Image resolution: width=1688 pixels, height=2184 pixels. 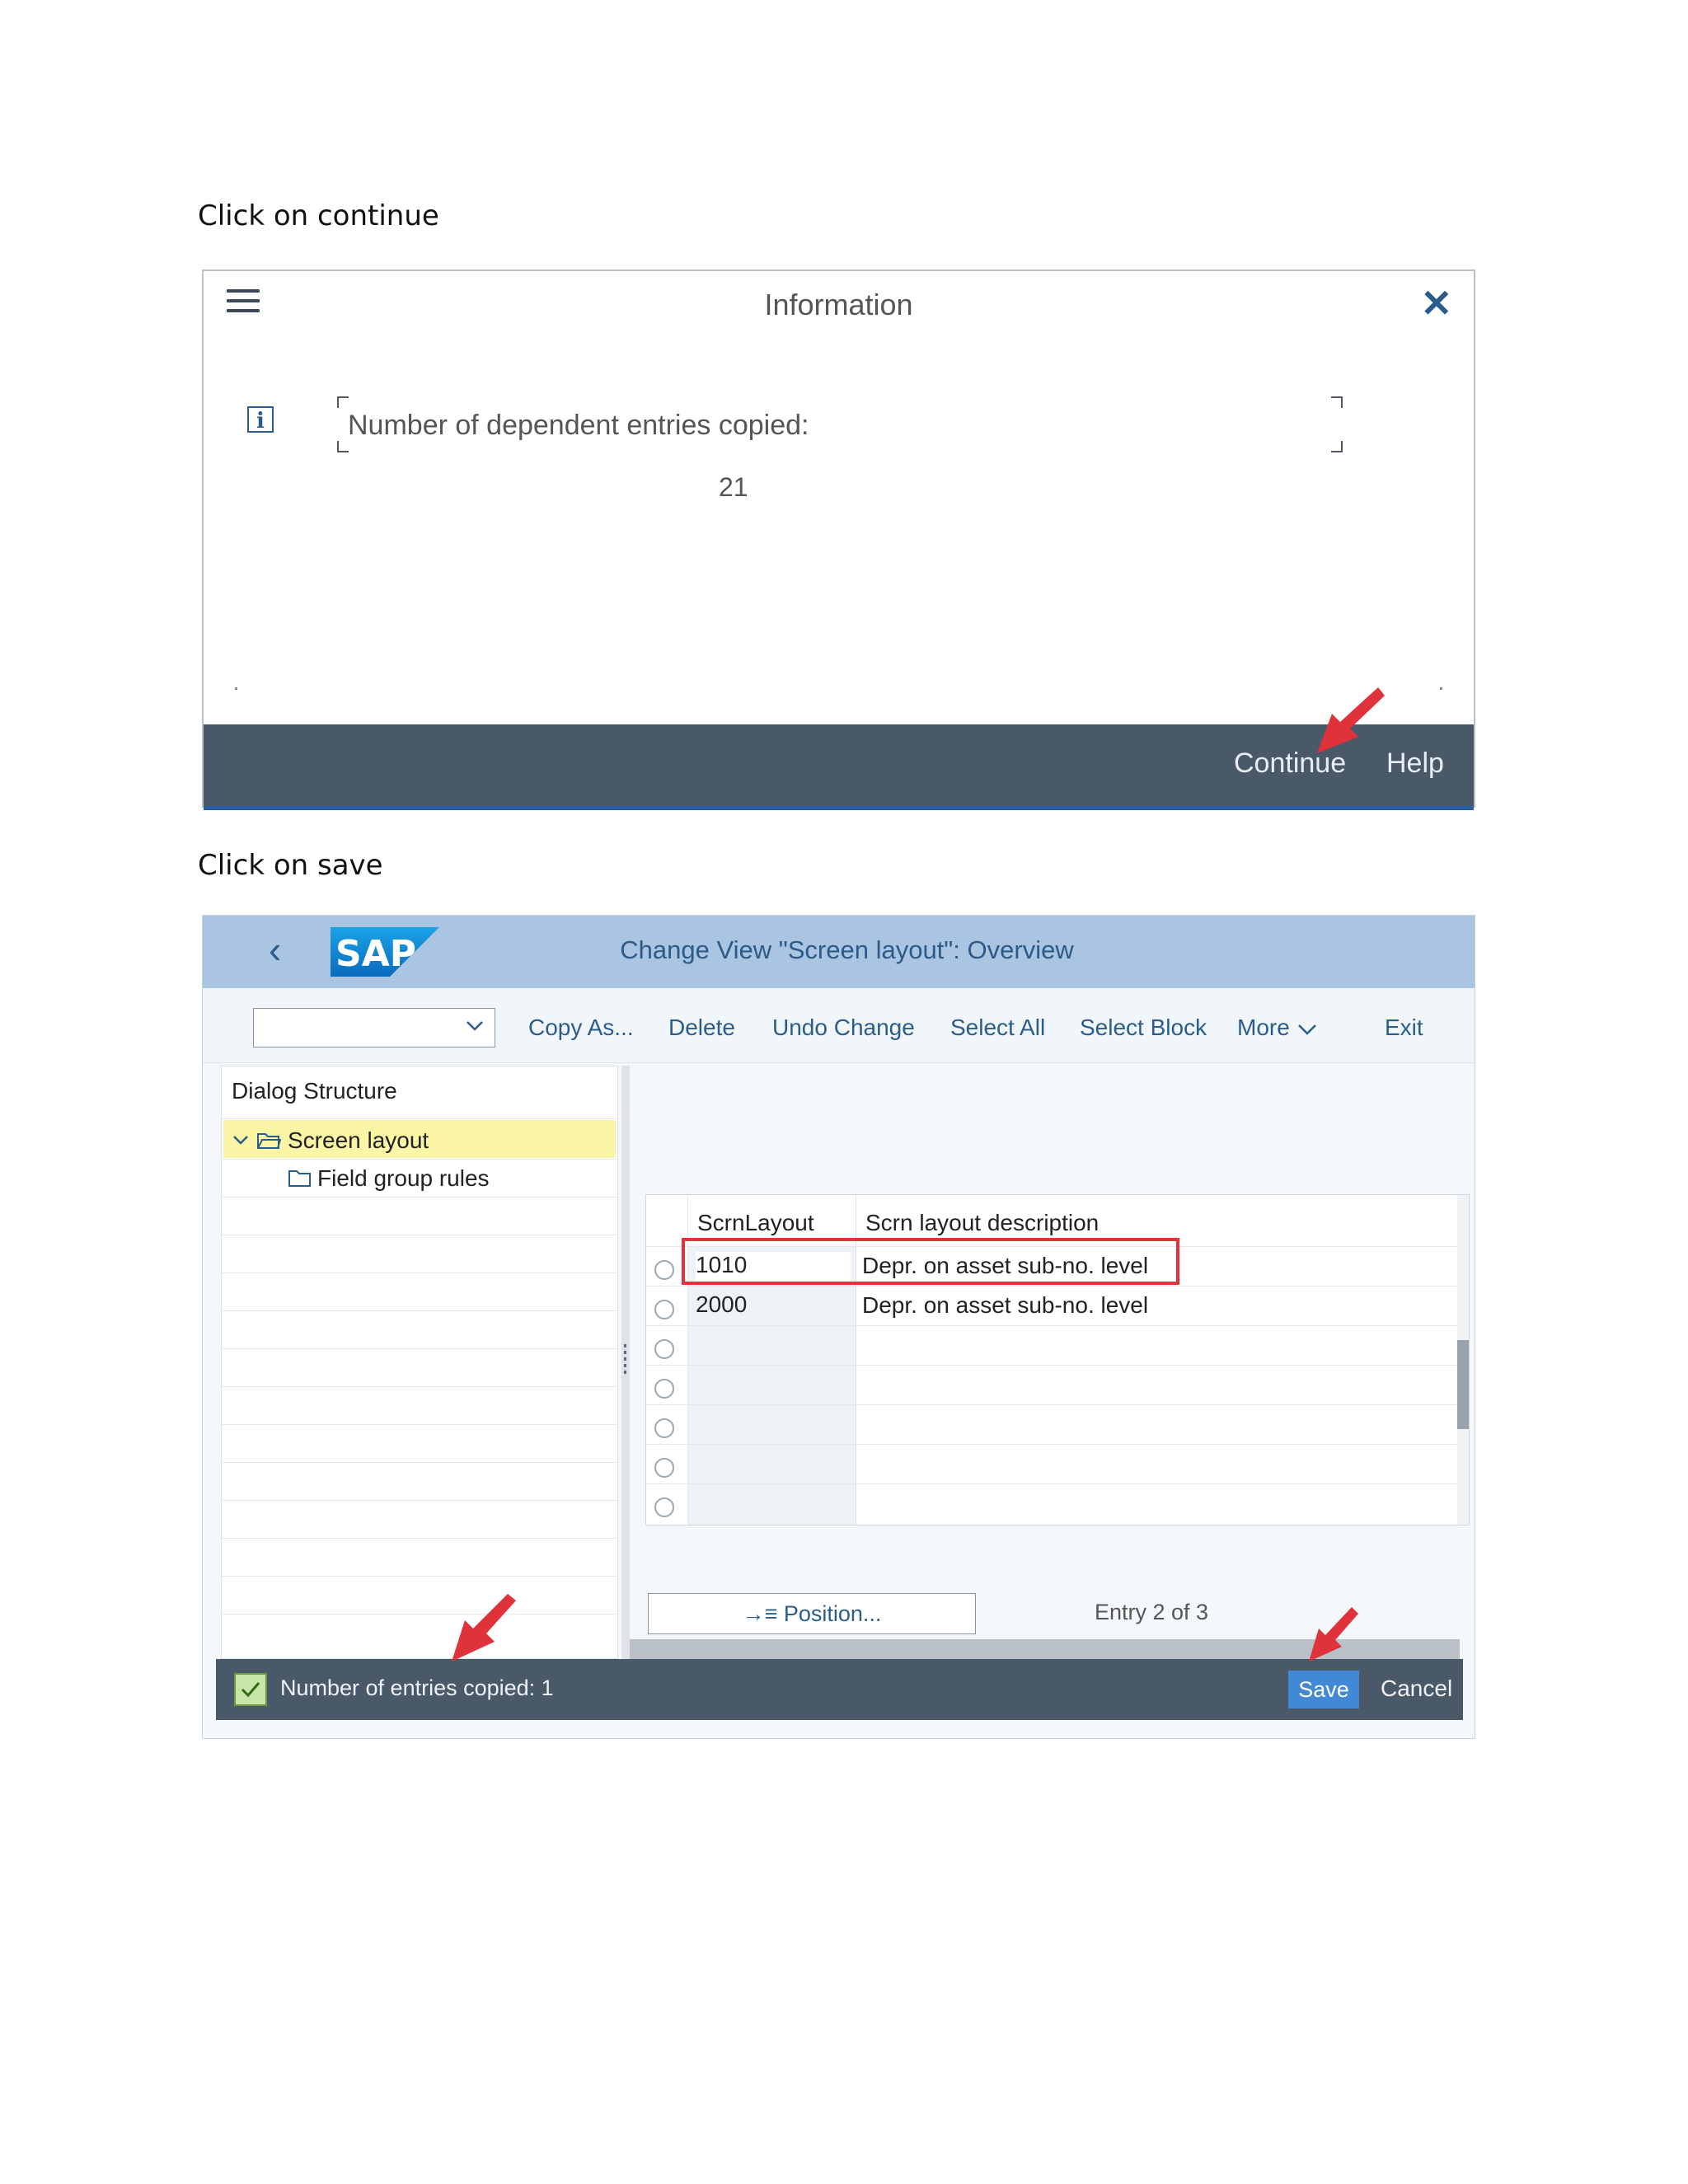 I want to click on scrollbar-thumb, so click(x=1463, y=1384).